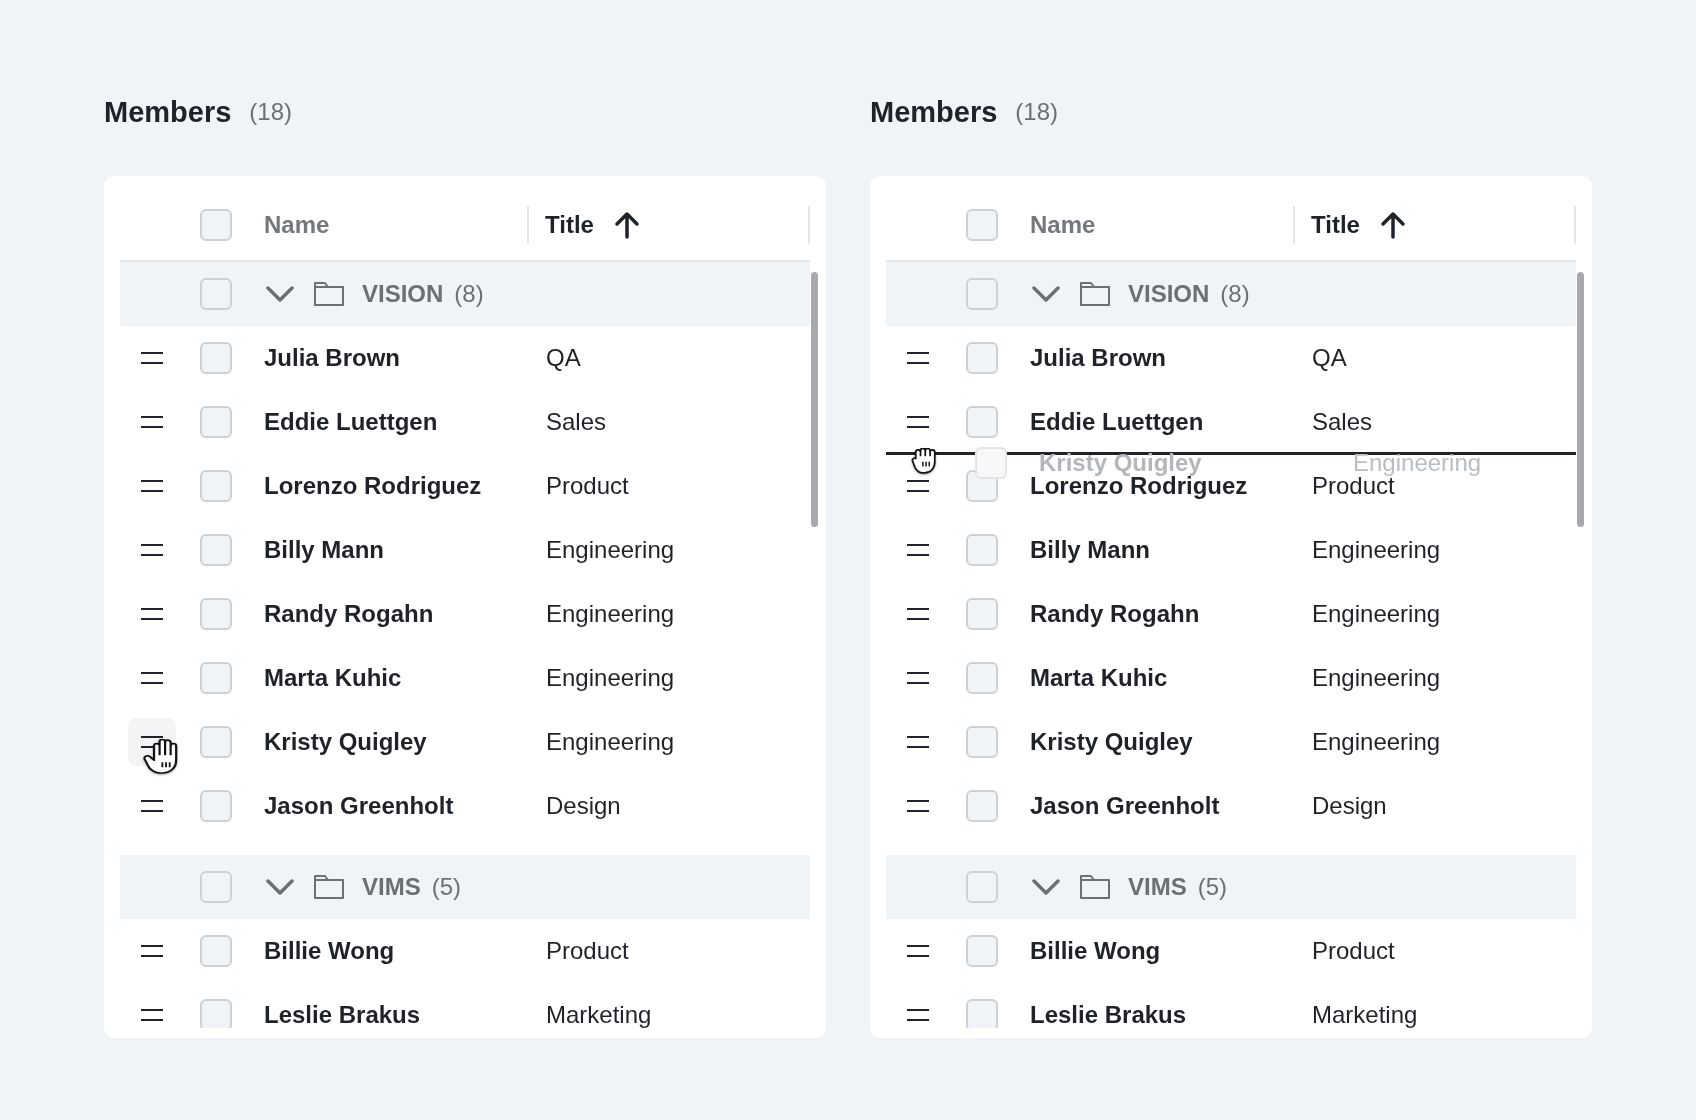  Describe the element at coordinates (1235, 294) in the screenshot. I see `group-count: (8)` at that location.